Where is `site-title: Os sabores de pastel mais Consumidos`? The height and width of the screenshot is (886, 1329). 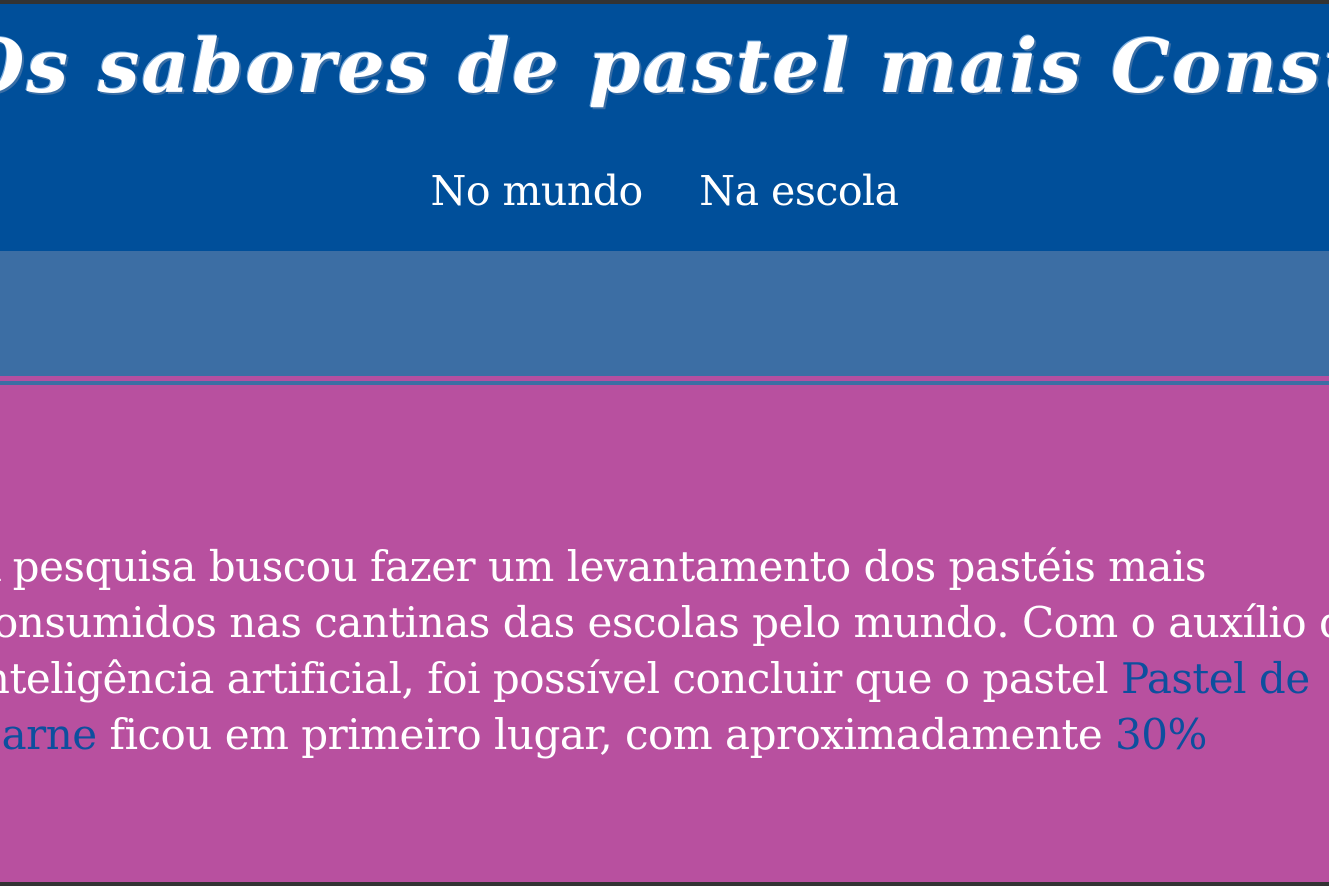 site-title: Os sabores de pastel mais Consumidos is located at coordinates (664, 67).